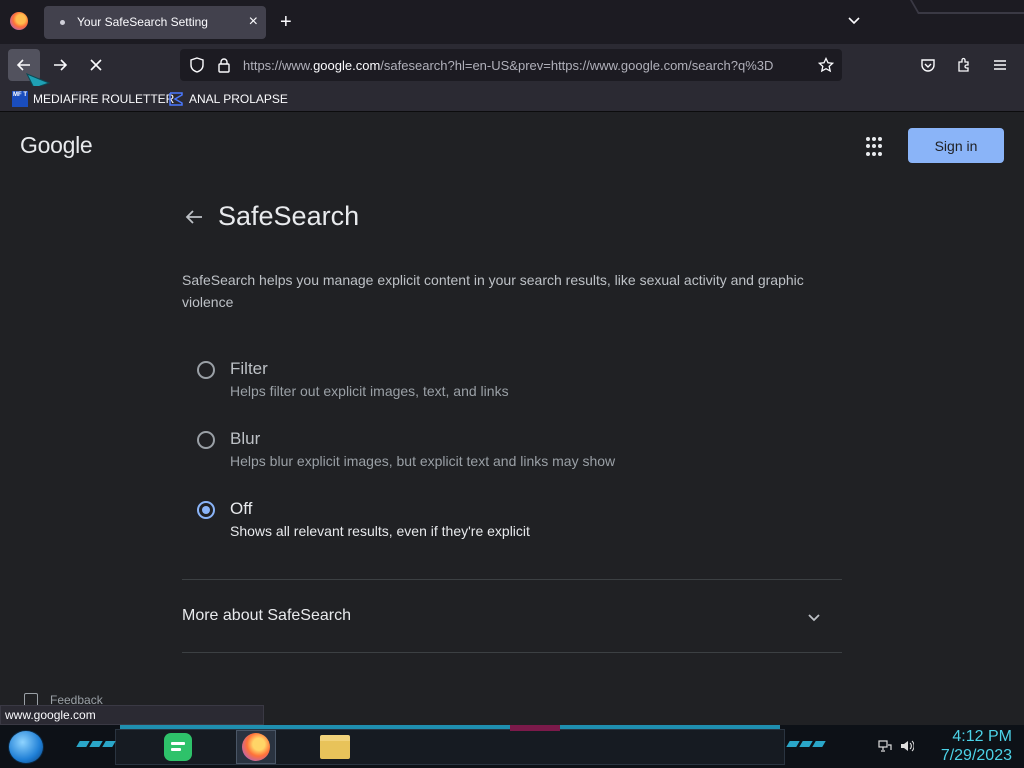 This screenshot has height=768, width=1024. I want to click on loading-dot-icon, so click(62, 22).